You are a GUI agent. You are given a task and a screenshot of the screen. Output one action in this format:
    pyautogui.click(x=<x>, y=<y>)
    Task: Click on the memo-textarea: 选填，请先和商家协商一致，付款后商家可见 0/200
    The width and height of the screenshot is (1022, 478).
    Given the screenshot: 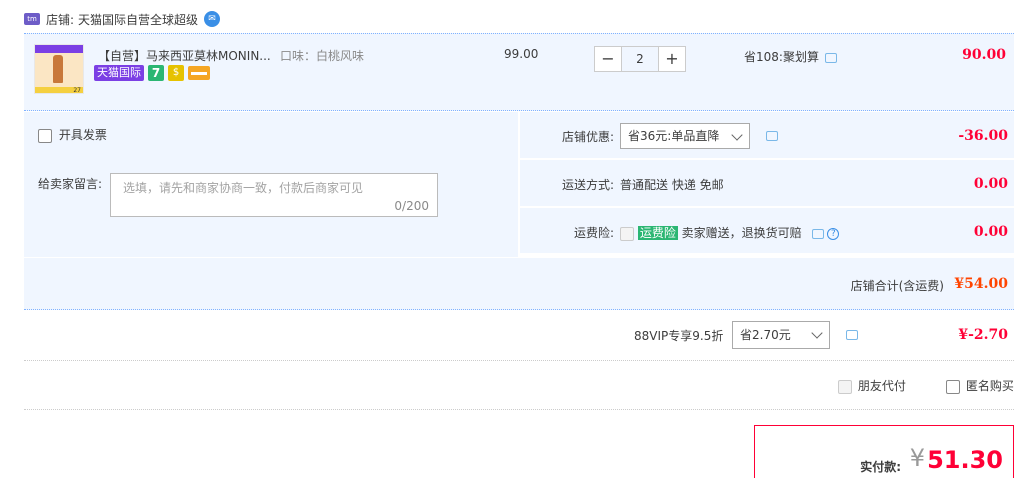 What is the action you would take?
    pyautogui.click(x=274, y=195)
    